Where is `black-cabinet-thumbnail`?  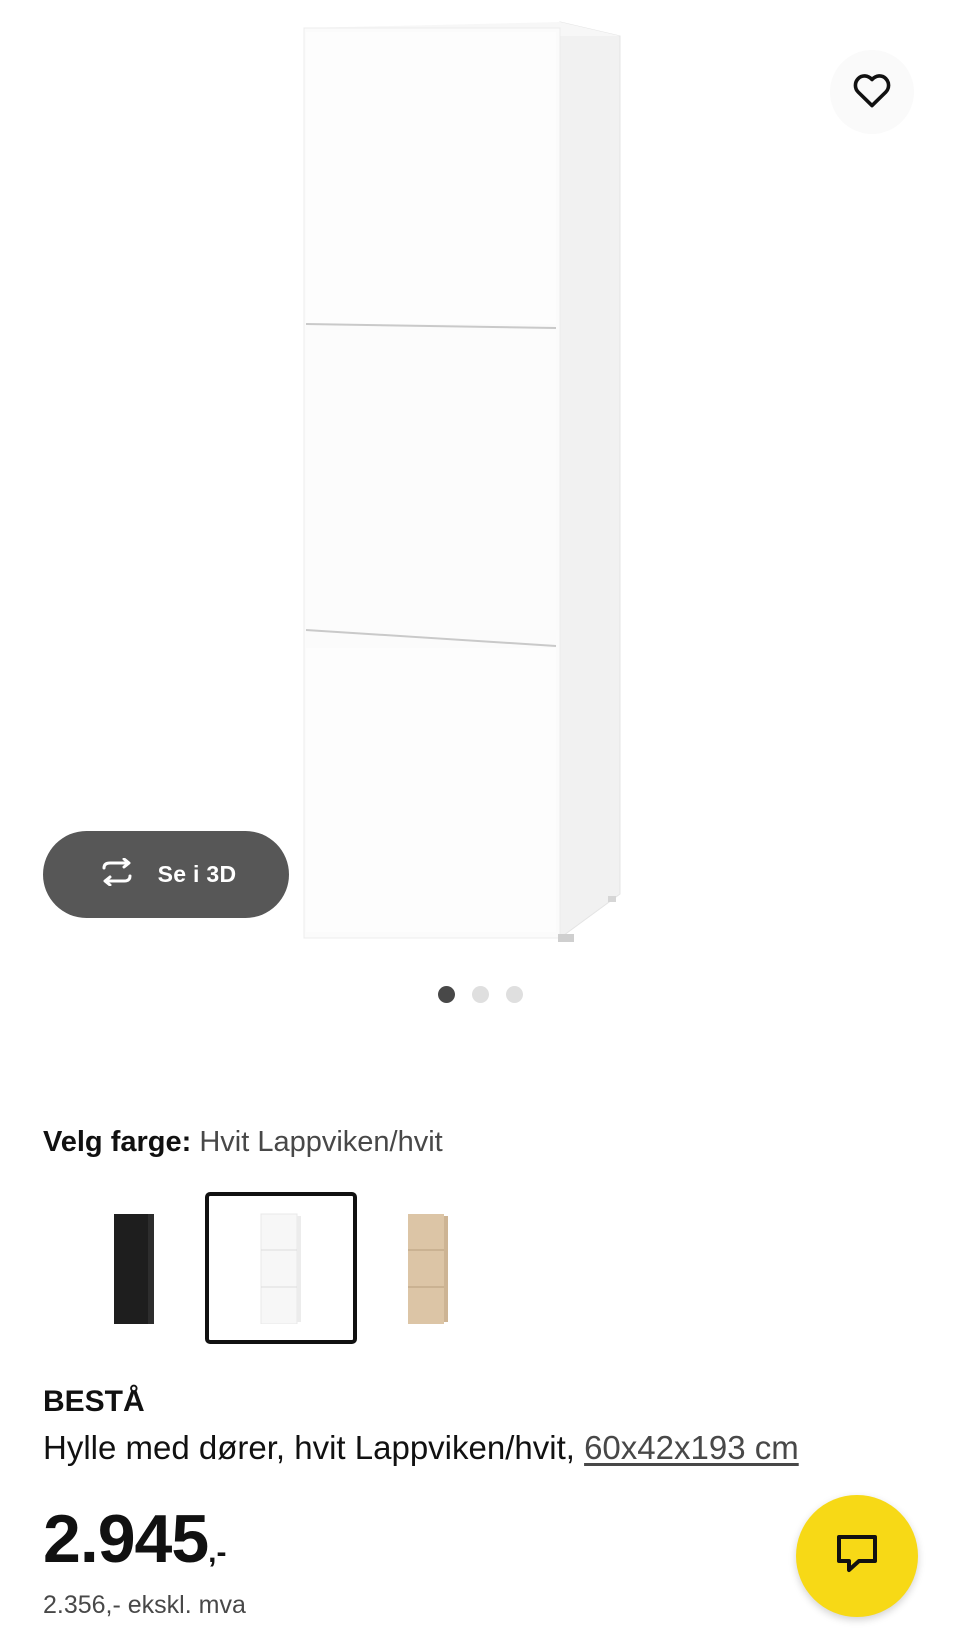 black-cabinet-thumbnail is located at coordinates (134, 1269).